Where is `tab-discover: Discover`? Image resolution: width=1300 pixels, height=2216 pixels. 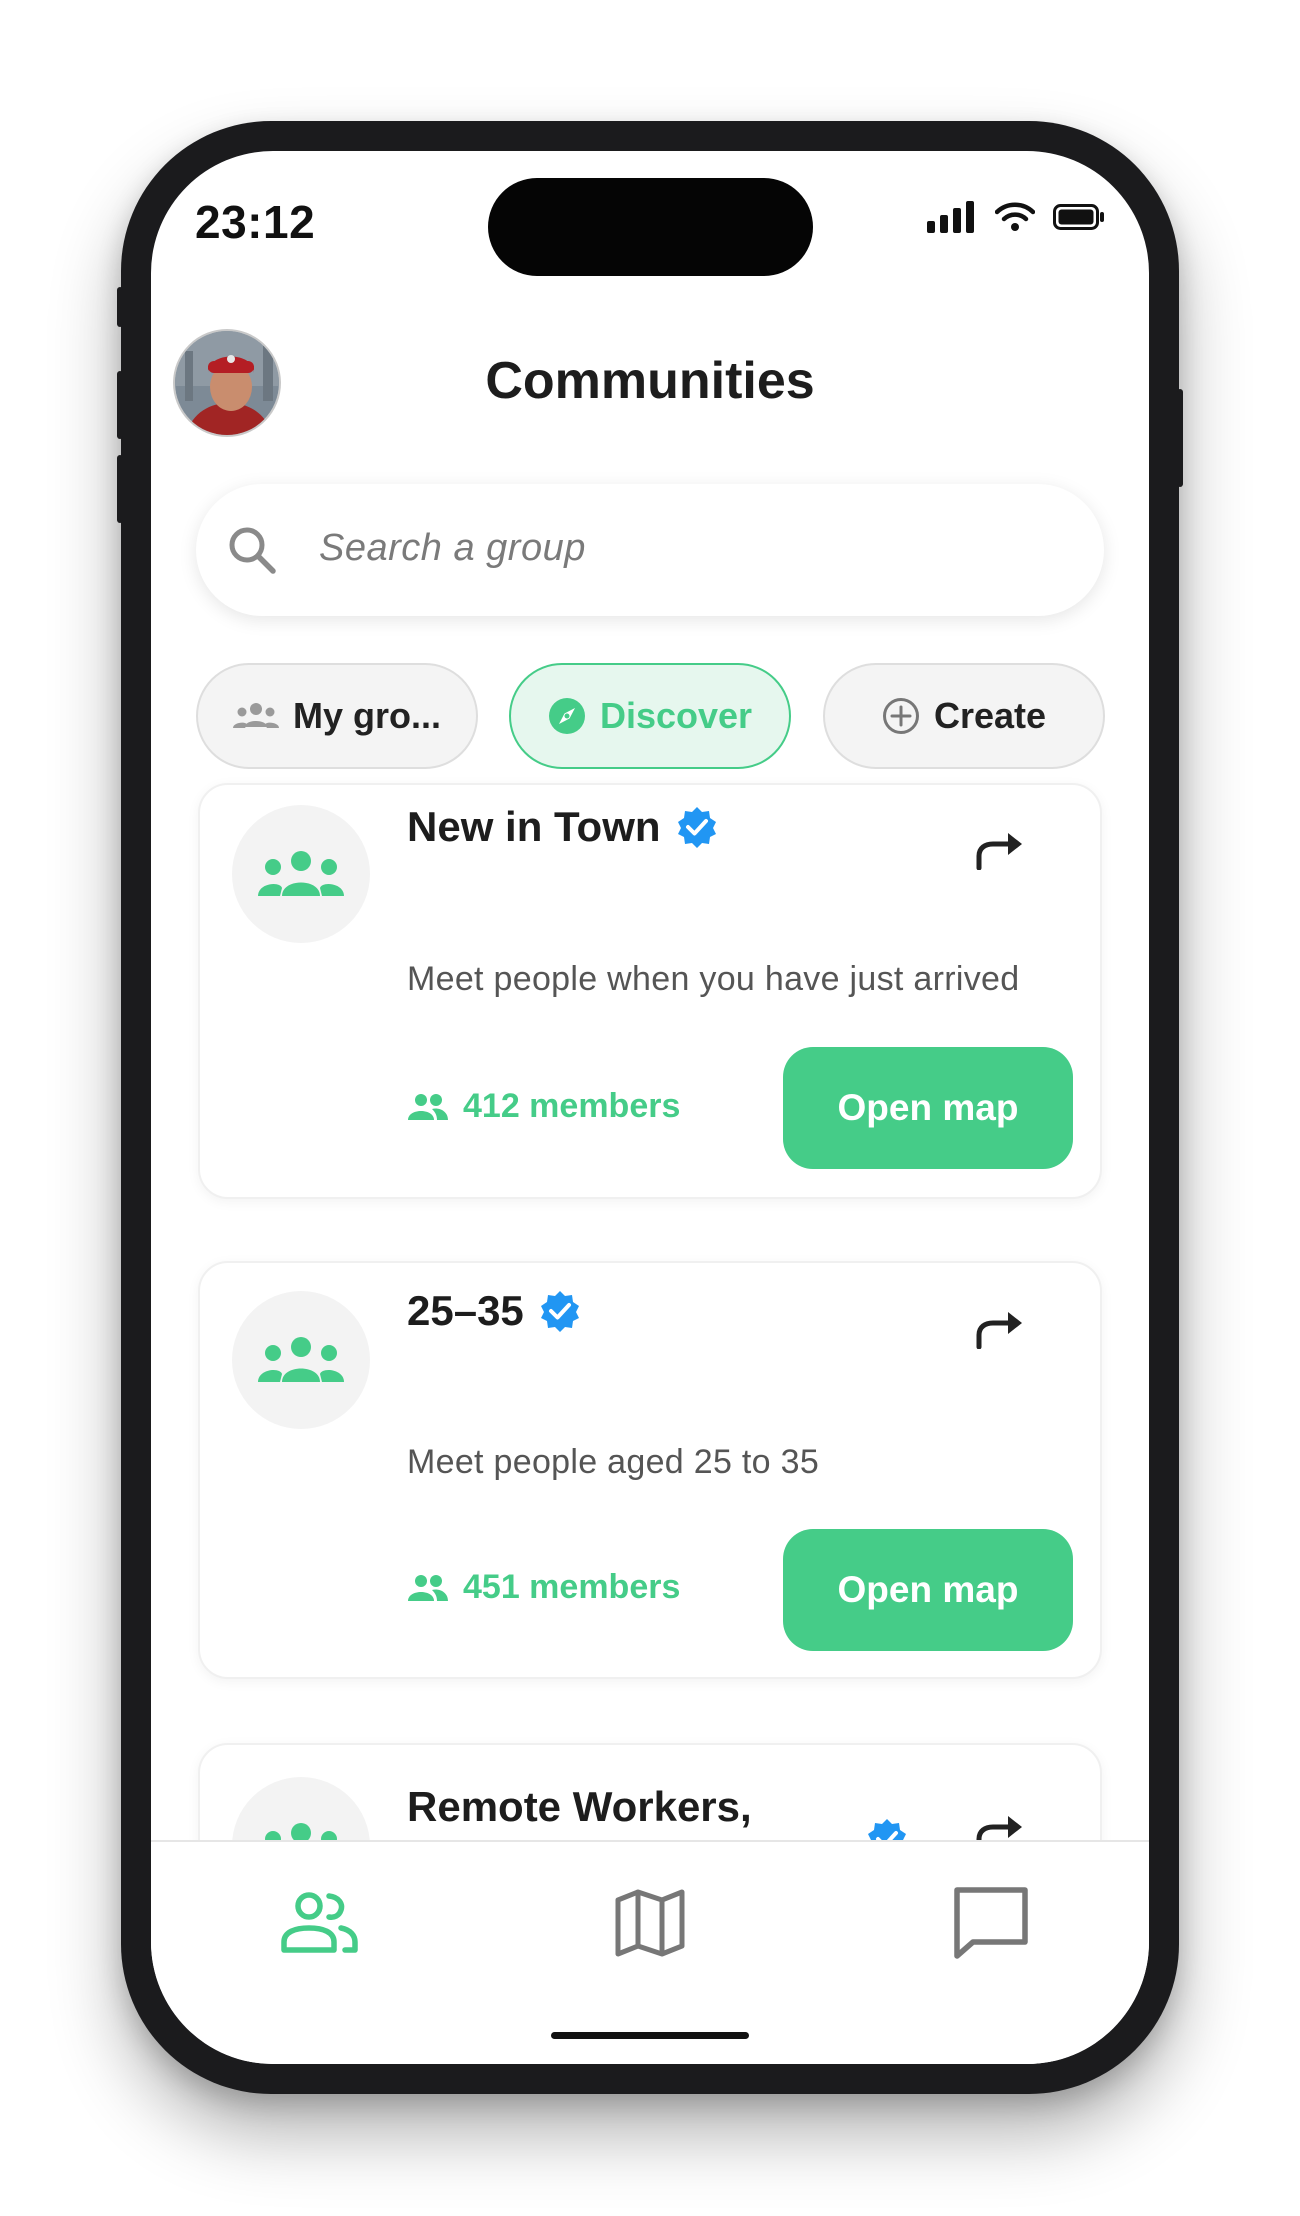
tab-discover: Discover is located at coordinates (650, 716).